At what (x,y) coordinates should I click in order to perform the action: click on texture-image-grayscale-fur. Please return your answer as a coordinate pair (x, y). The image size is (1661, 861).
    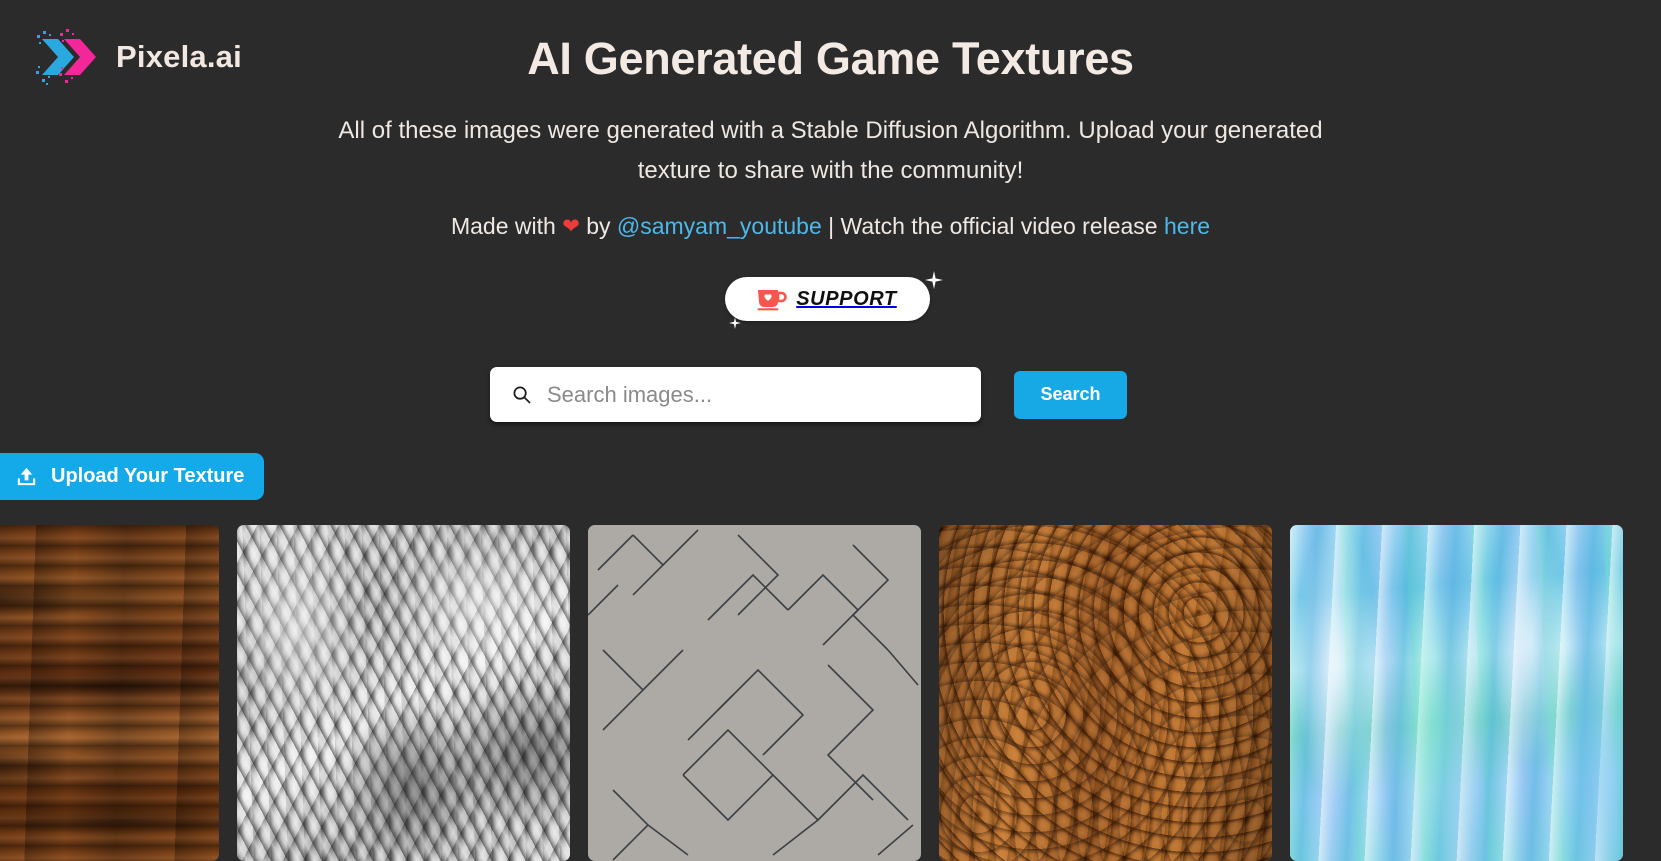
    Looking at the image, I should click on (403, 693).